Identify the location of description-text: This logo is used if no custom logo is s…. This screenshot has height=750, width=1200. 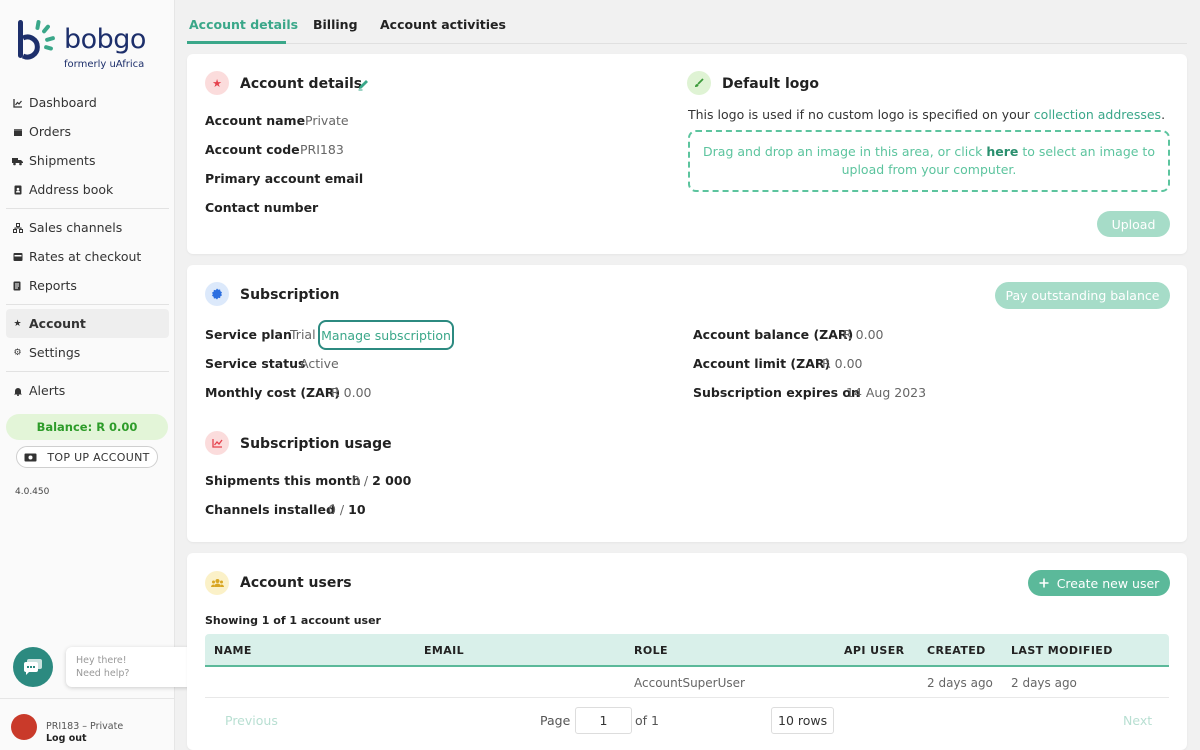
(861, 114).